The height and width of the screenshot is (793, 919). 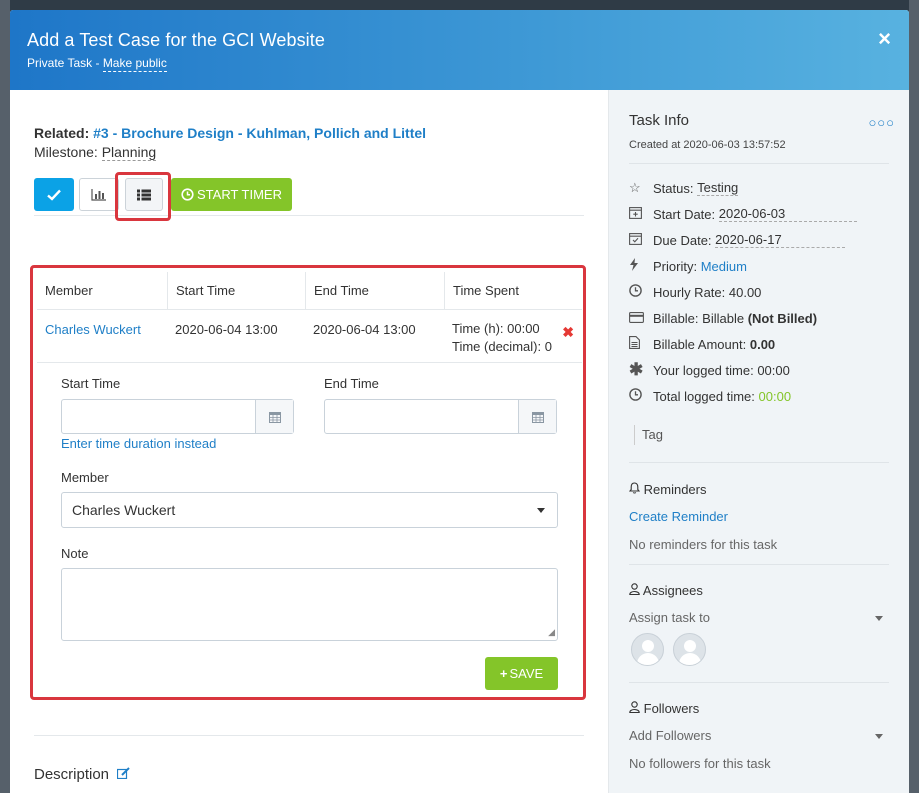 I want to click on save-button: + SAVE, so click(x=521, y=673).